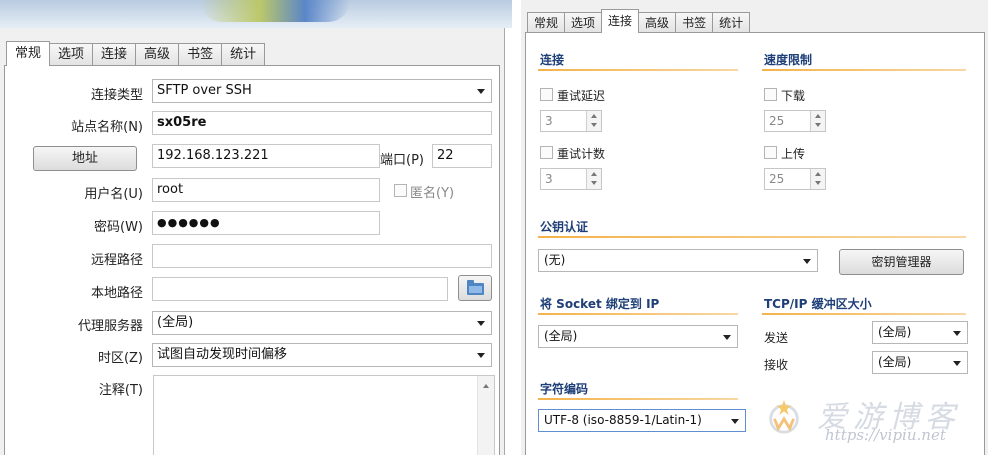  What do you see at coordinates (561, 336) in the screenshot?
I see `bind-socket-value: (全局)` at bounding box center [561, 336].